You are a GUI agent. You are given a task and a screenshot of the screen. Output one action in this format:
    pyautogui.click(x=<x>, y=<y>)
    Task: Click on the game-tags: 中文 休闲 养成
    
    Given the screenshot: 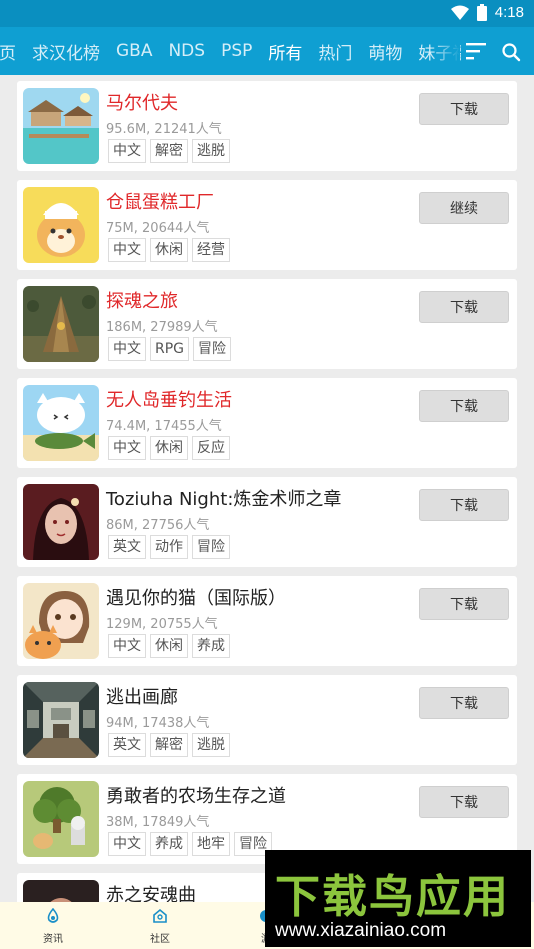 What is the action you would take?
    pyautogui.click(x=169, y=646)
    